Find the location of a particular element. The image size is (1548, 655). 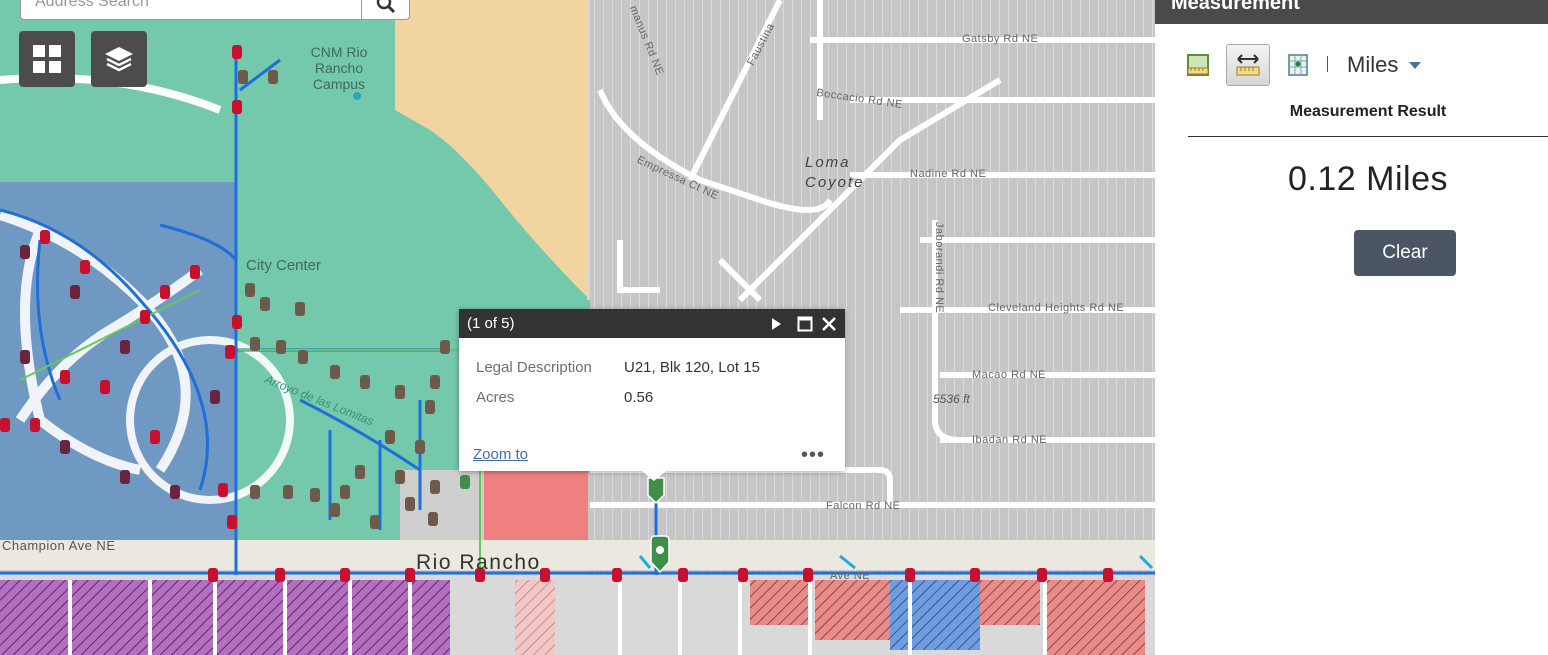

play-icon is located at coordinates (776, 323).